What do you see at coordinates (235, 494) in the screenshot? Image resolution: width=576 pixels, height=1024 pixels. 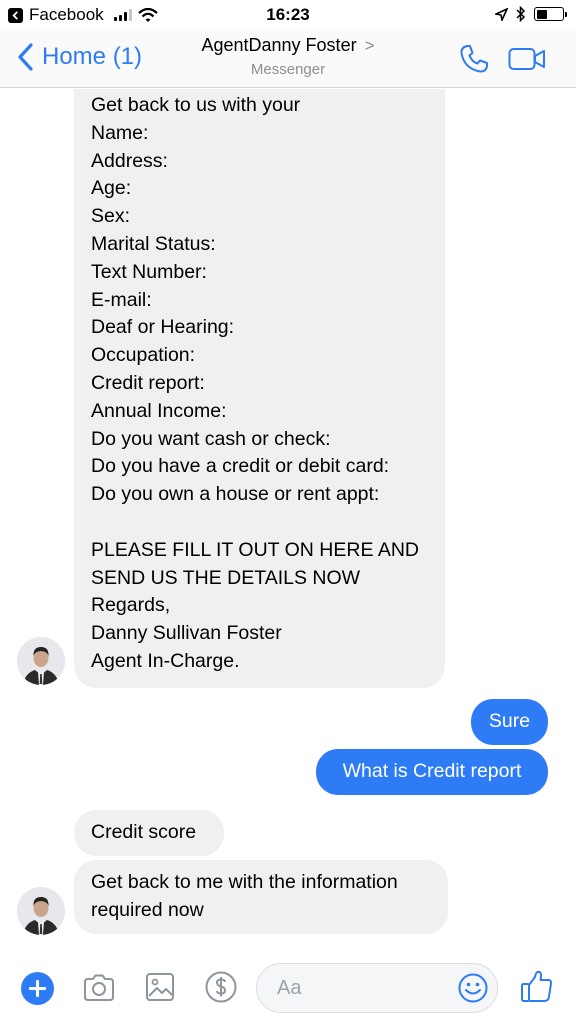 I see `message-text-line: Do you own a house or rent appt:` at bounding box center [235, 494].